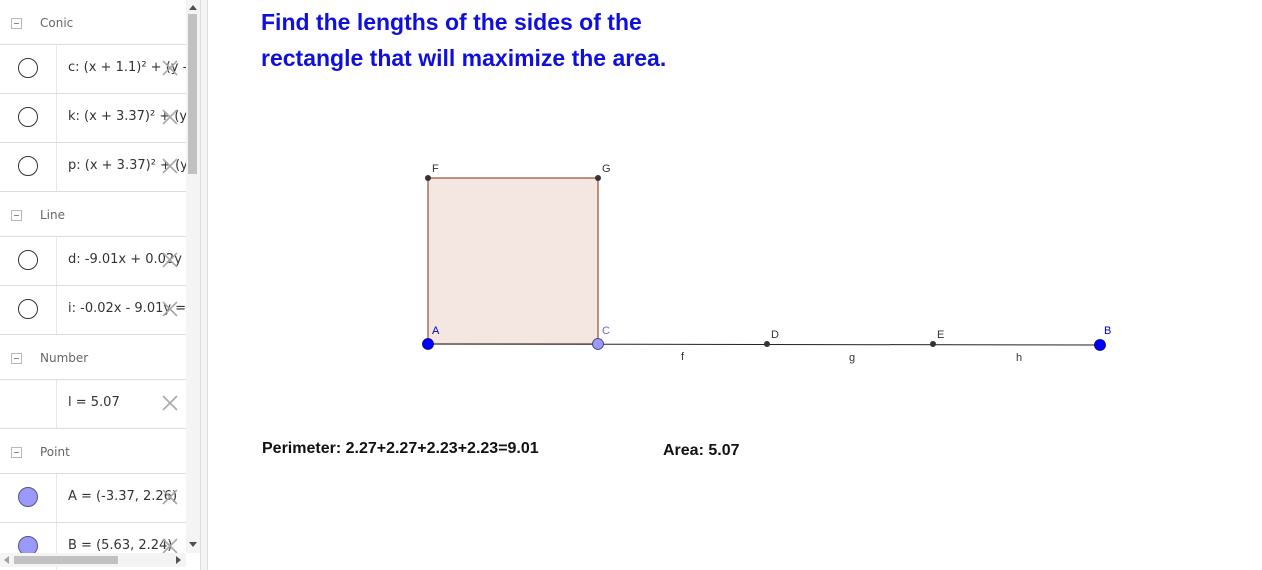 The image size is (1262, 570). What do you see at coordinates (933, 344) in the screenshot?
I see `point-e` at bounding box center [933, 344].